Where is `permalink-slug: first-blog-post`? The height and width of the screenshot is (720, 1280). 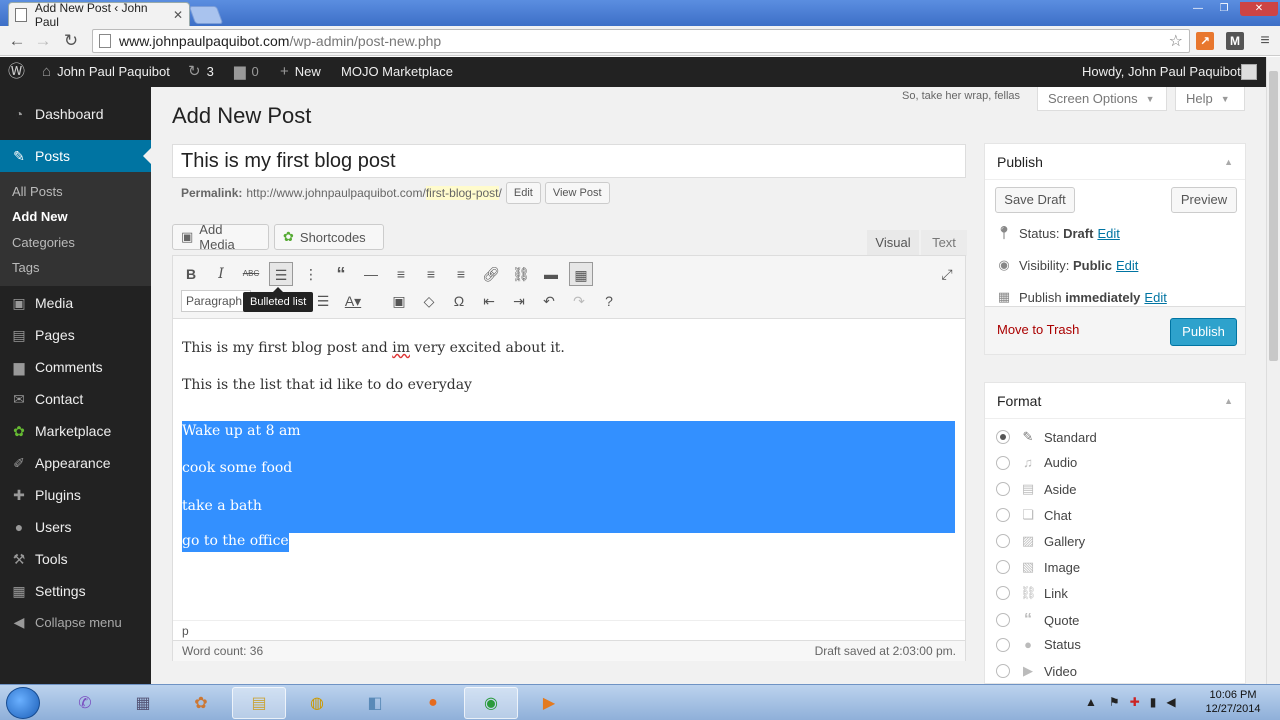
permalink-slug: first-blog-post is located at coordinates (462, 193).